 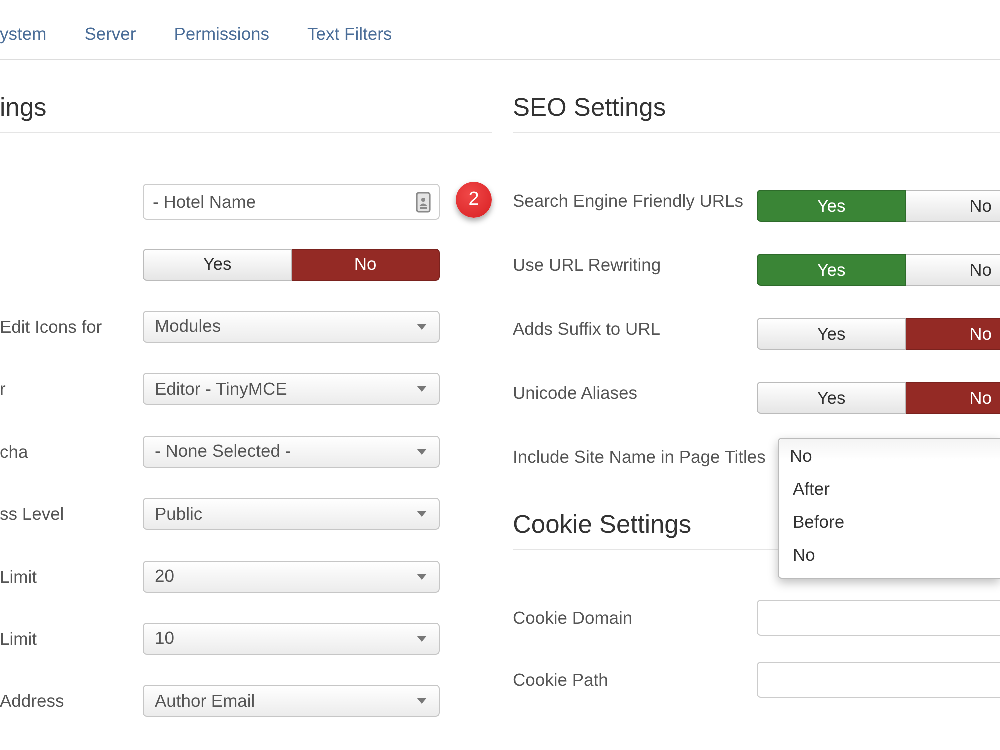 What do you see at coordinates (291, 576) in the screenshot?
I see `select-field: 20` at bounding box center [291, 576].